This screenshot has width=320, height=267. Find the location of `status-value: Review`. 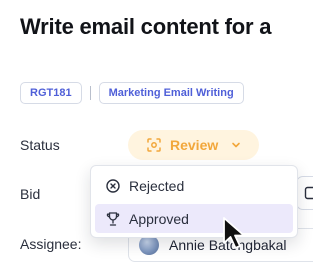

status-value: Review is located at coordinates (194, 145).